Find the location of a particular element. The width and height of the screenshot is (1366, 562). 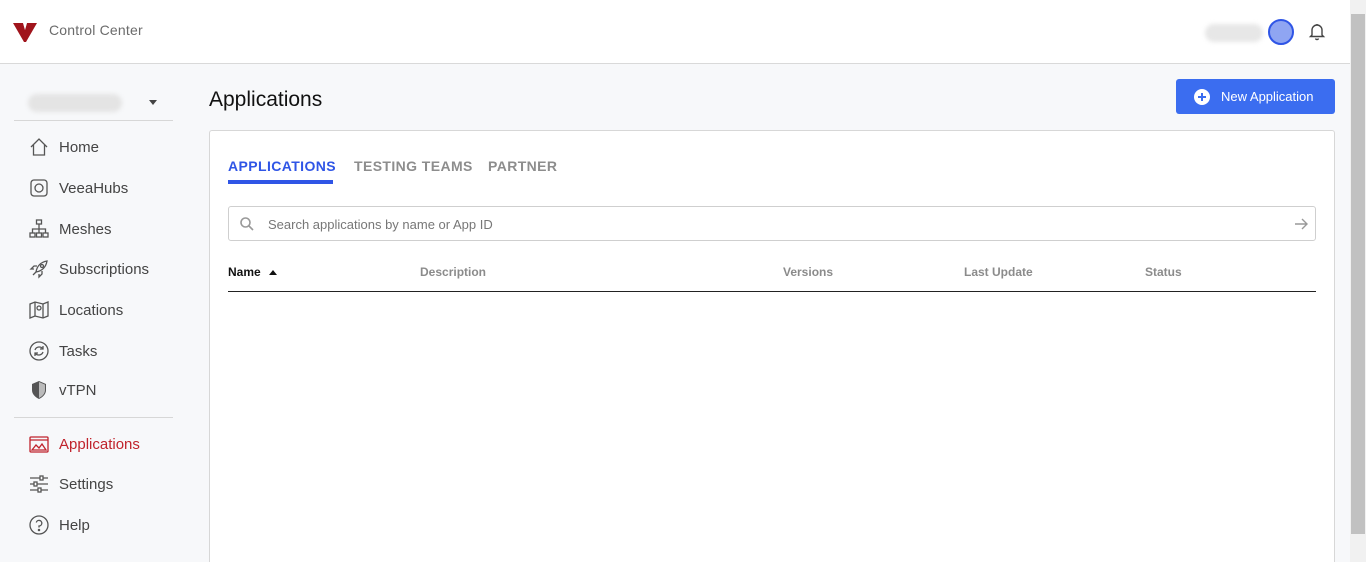

tab-testing-teams: TESTING TEAMS is located at coordinates (413, 166).